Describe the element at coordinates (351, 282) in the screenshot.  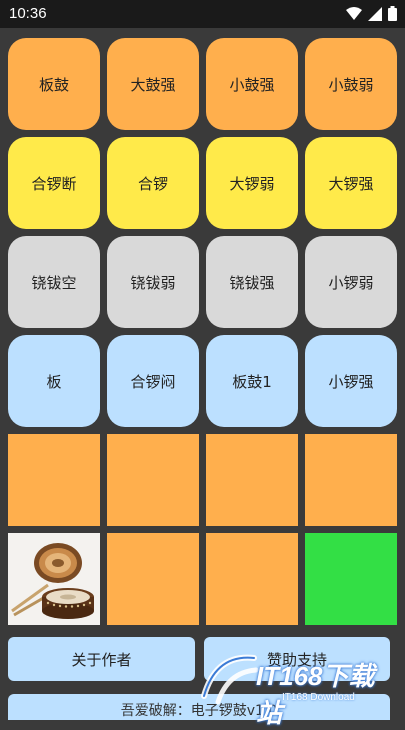
I see `pad-xiaoluo-weak: 小锣弱` at that location.